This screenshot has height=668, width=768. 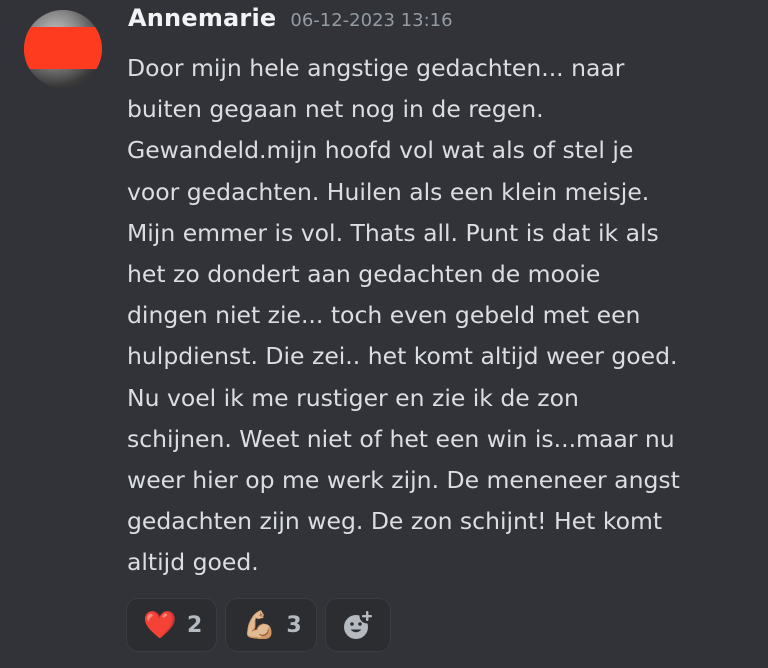 What do you see at coordinates (371, 20) in the screenshot?
I see `message-timestamp: 06-12-2023 13:16` at bounding box center [371, 20].